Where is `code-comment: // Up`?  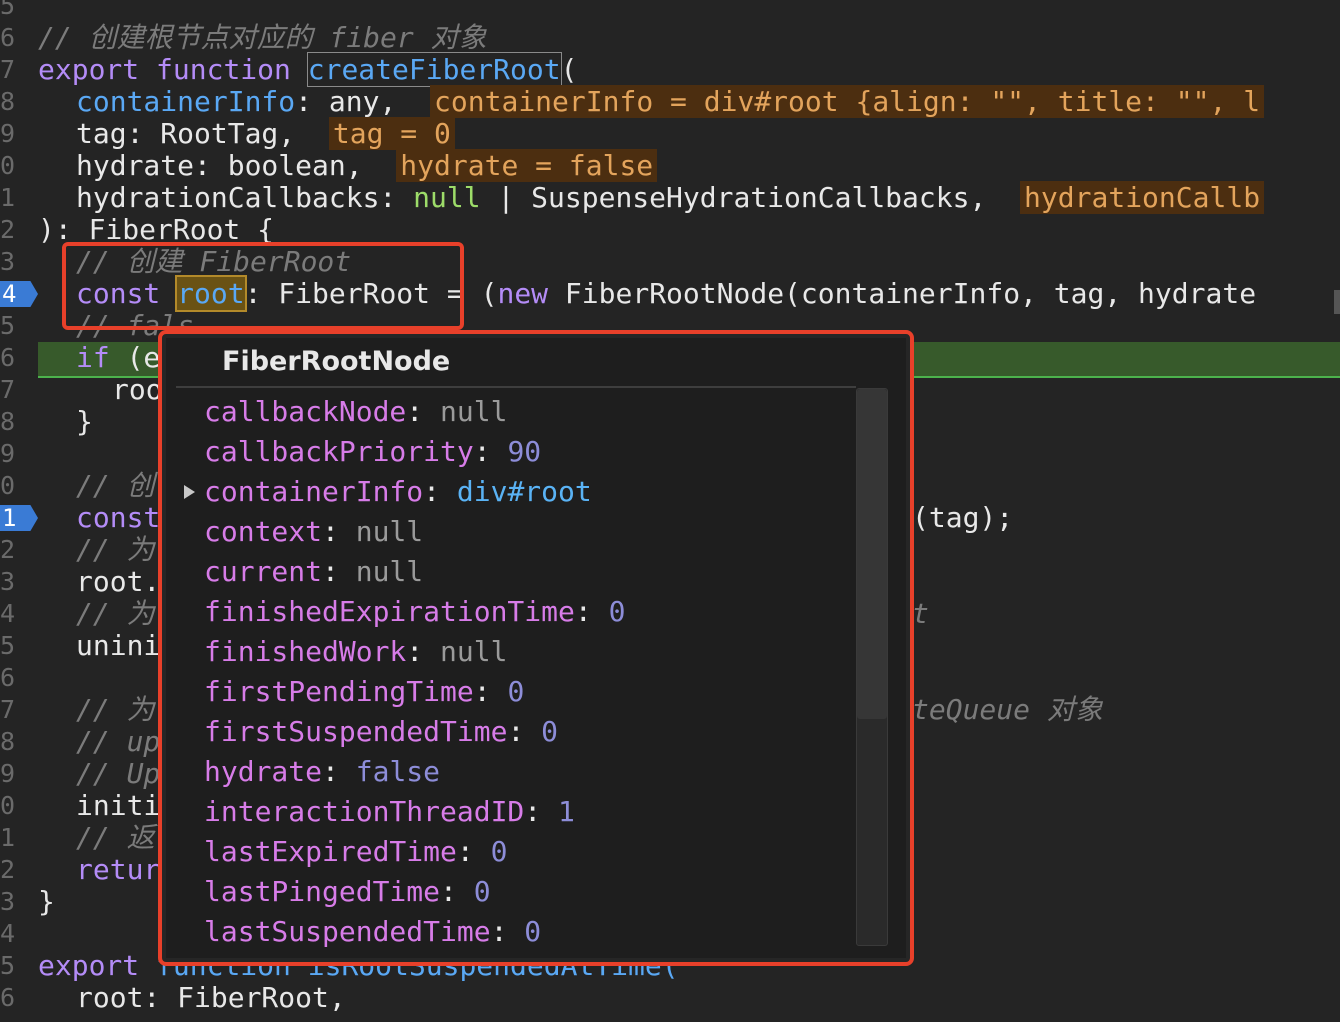
code-comment: // Up is located at coordinates (118, 773).